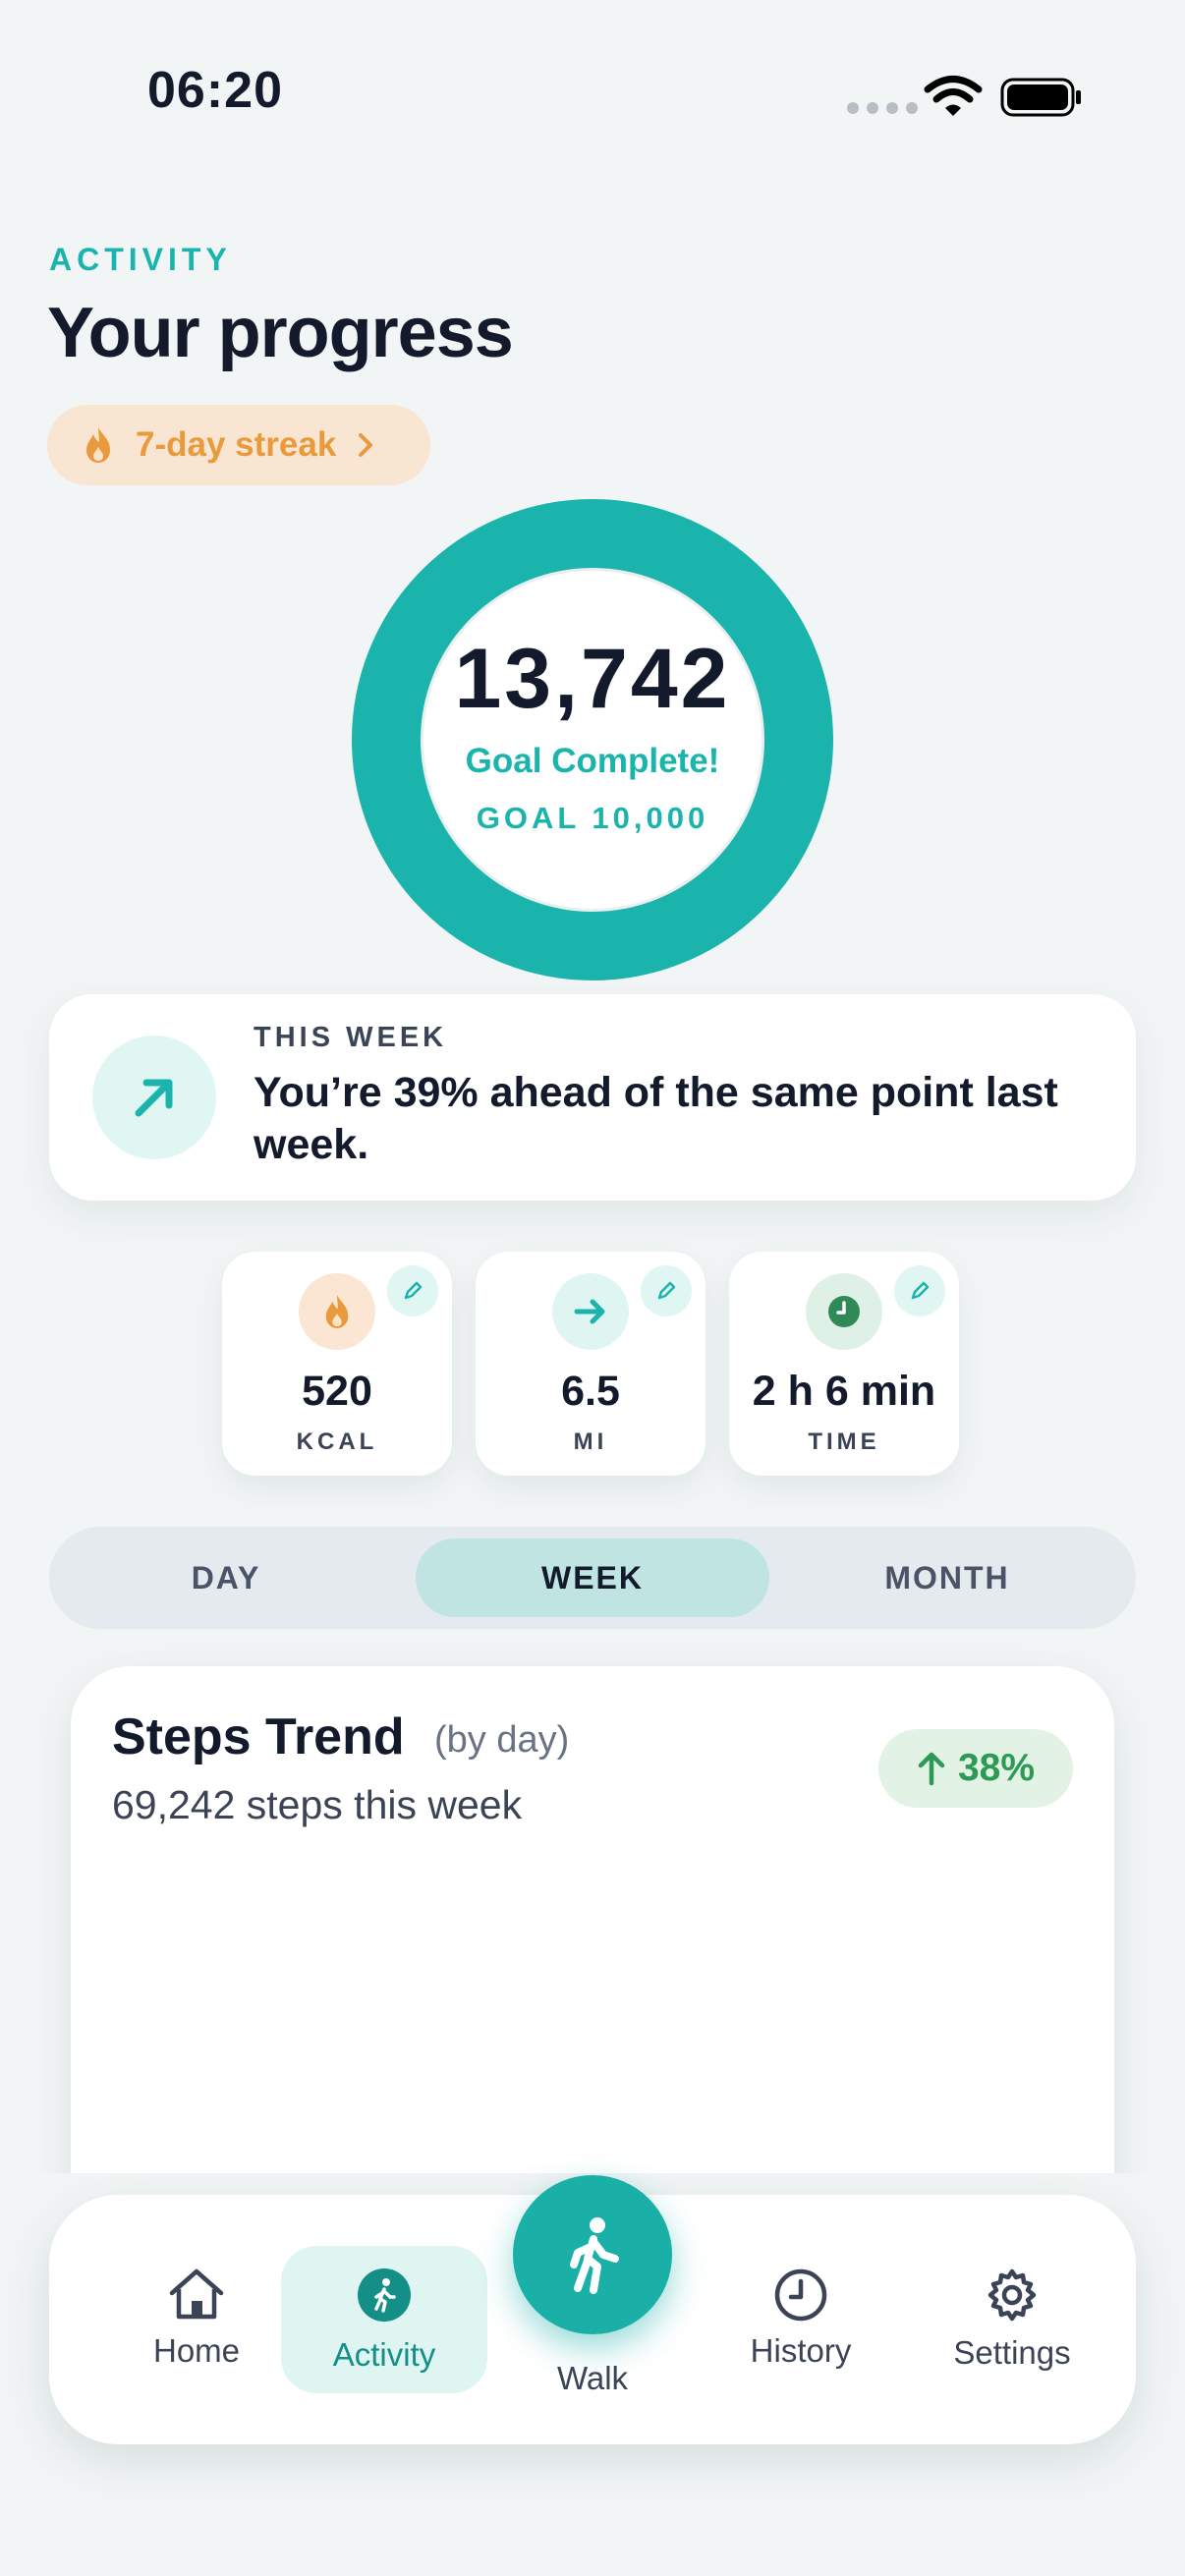  I want to click on time-unit: TIME, so click(844, 1441).